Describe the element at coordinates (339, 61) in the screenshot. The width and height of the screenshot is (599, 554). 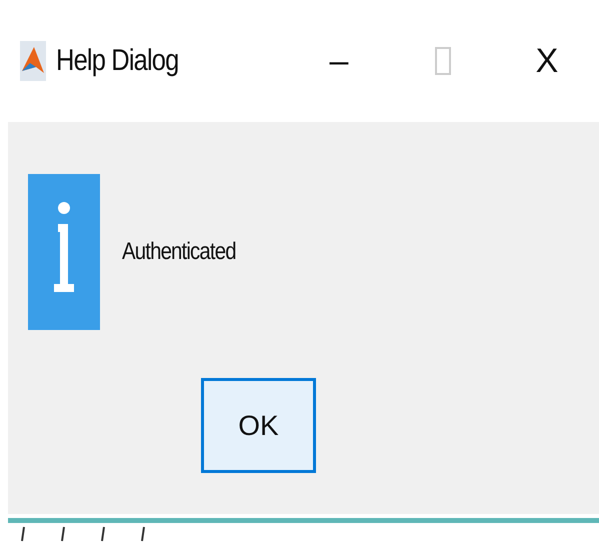
I see `minimize-button: –` at that location.